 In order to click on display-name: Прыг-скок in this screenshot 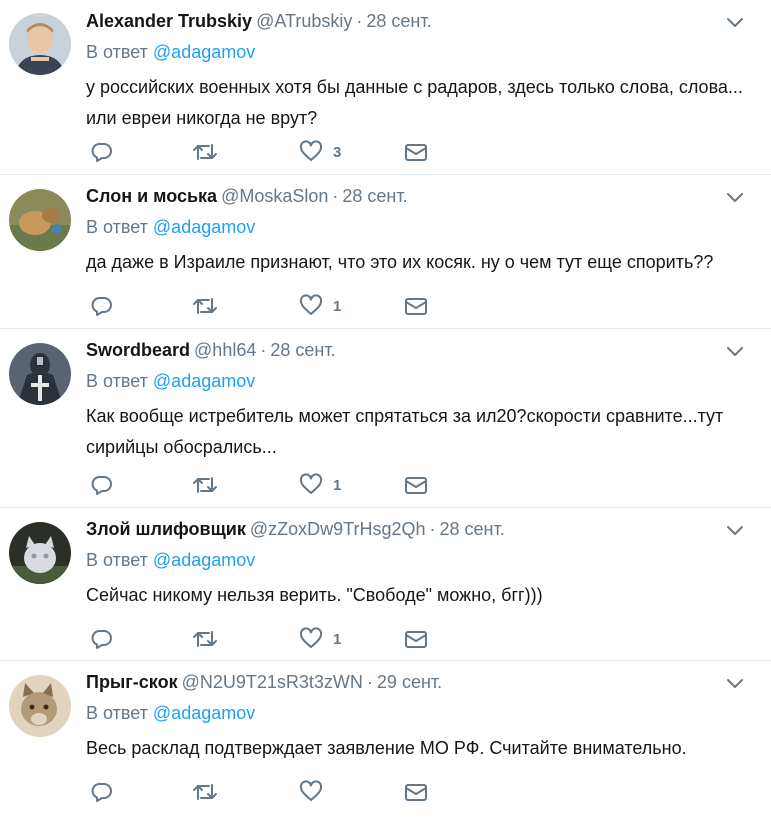, I will do `click(132, 682)`.